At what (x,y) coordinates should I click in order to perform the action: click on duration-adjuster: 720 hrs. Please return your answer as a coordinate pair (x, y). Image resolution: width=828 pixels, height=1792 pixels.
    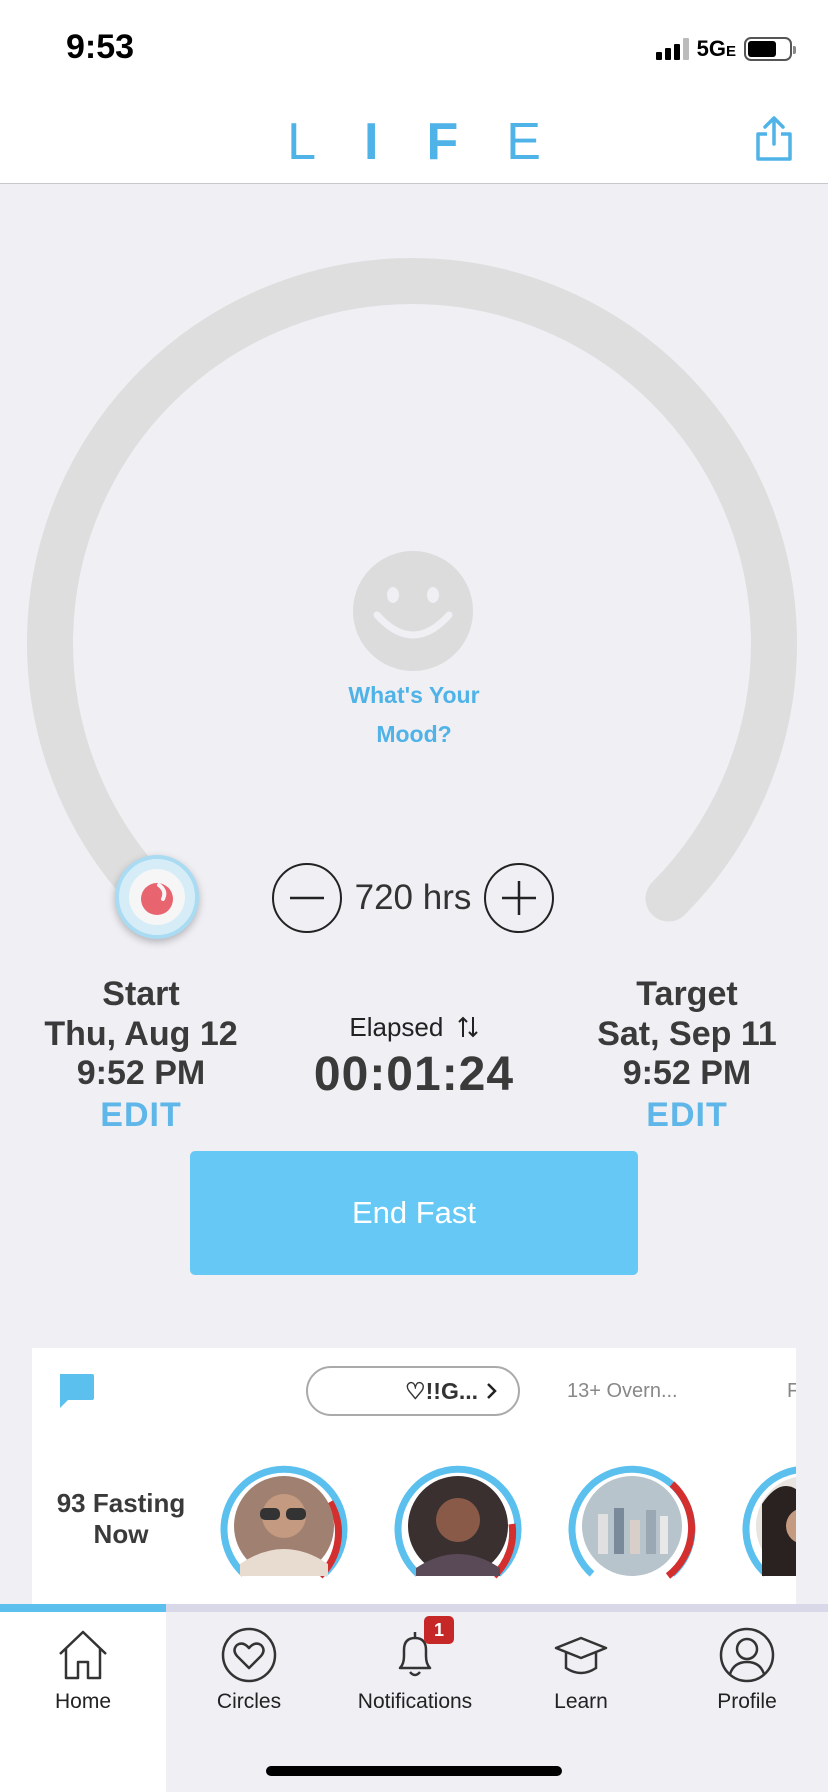
    Looking at the image, I should click on (413, 898).